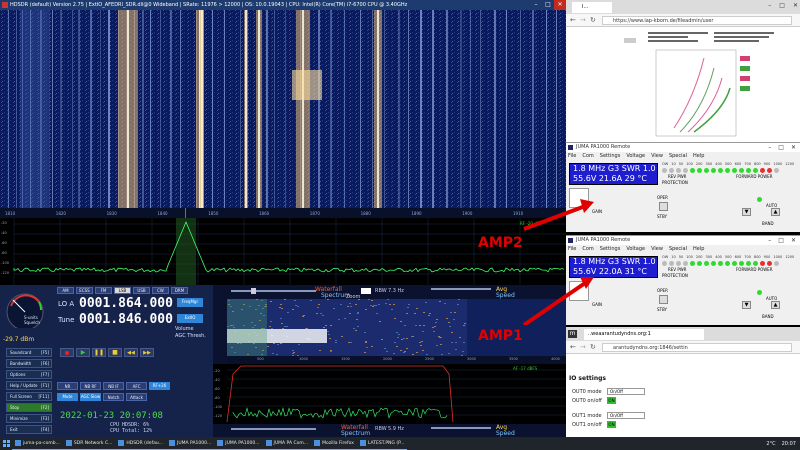  What do you see at coordinates (699, 164) in the screenshot?
I see `power-scale-tick: 200` at bounding box center [699, 164].